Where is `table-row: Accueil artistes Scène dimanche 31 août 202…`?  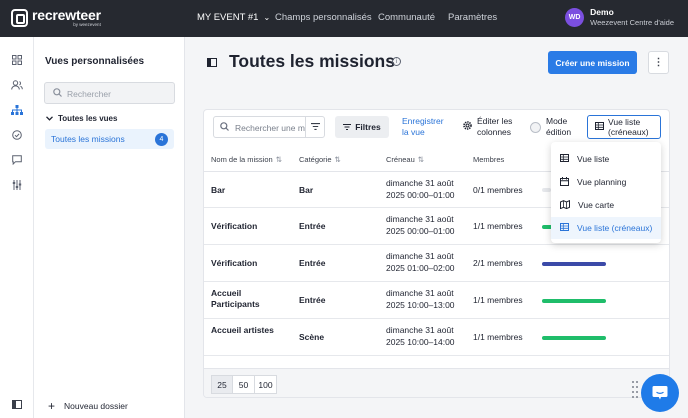 table-row: Accueil artistes Scène dimanche 31 août 202… is located at coordinates (436, 337).